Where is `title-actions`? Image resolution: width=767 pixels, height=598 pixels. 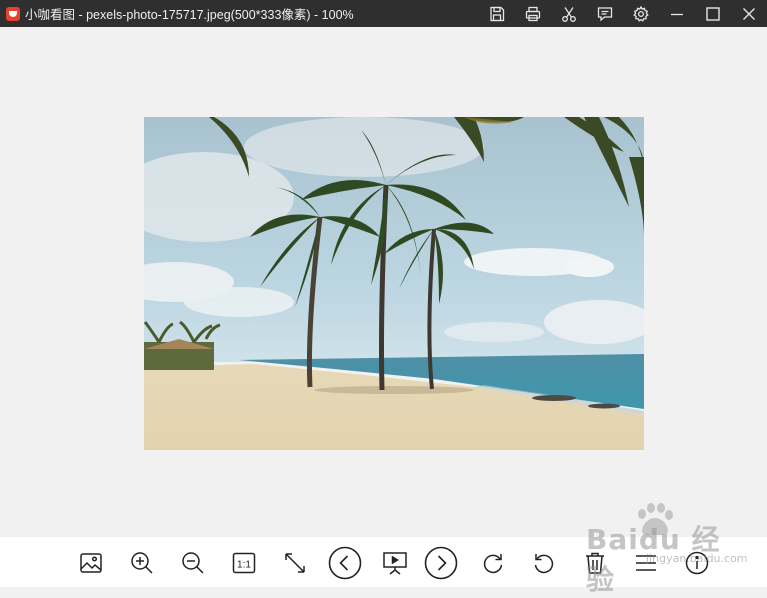
title-actions is located at coordinates (623, 13).